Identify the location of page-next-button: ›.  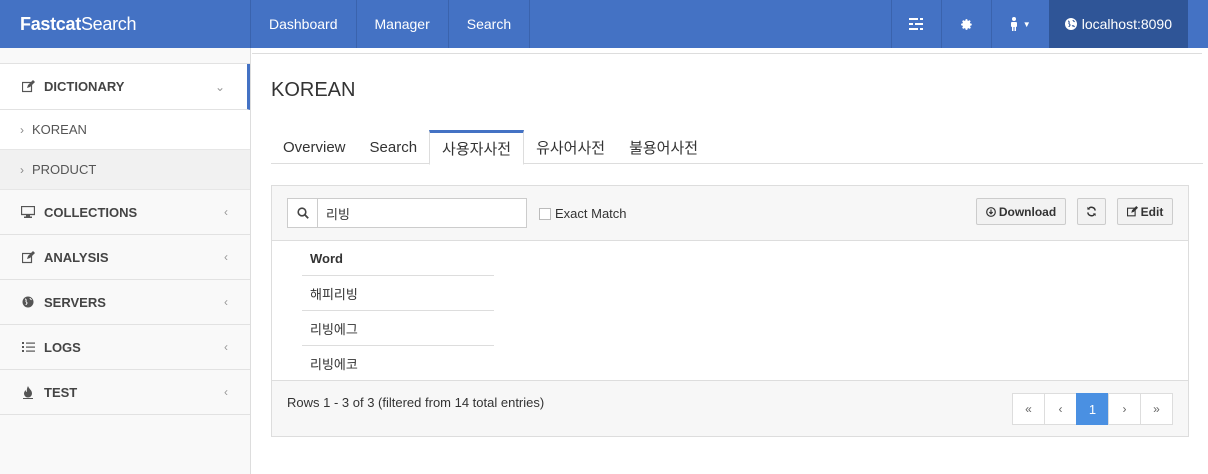
(1124, 409).